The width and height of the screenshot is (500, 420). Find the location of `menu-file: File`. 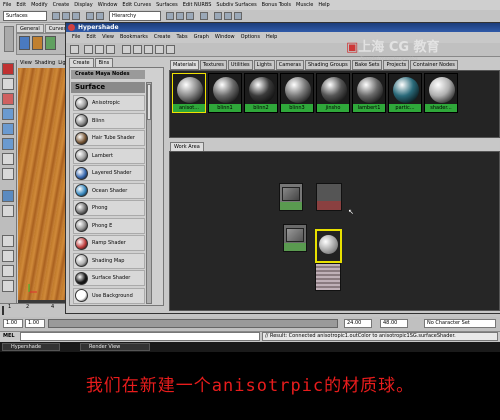

menu-file: File is located at coordinates (7, 5).